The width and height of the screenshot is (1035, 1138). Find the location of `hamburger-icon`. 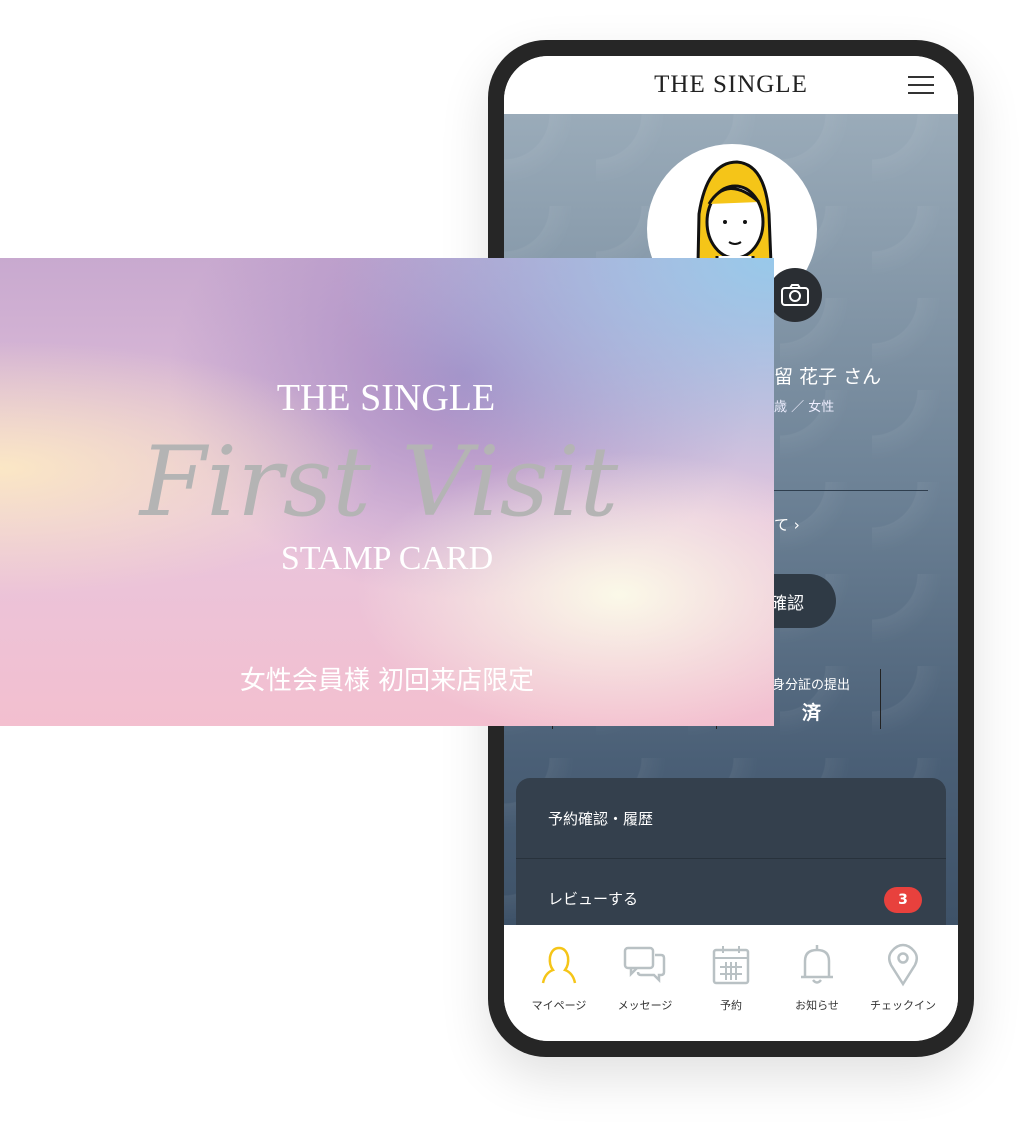

hamburger-icon is located at coordinates (921, 85).